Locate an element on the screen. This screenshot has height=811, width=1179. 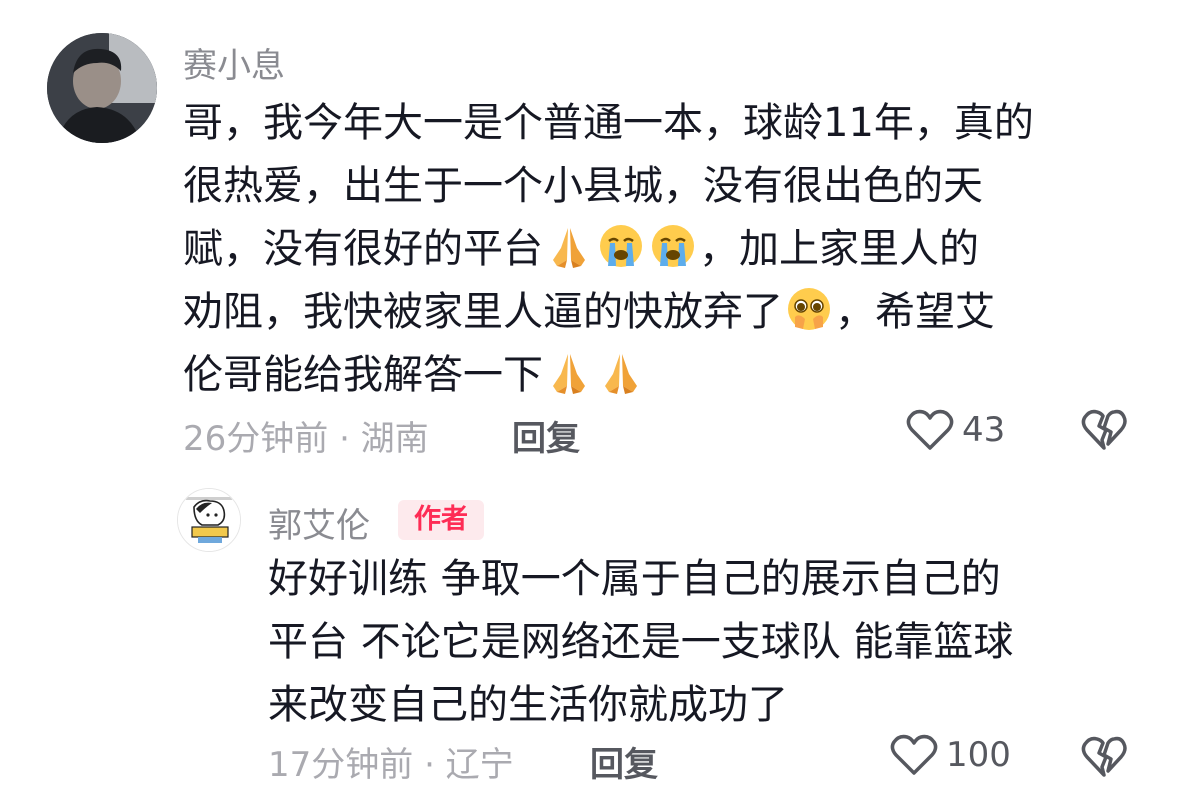
comment-text-segment: 伦哥能给我解答一下 is located at coordinates (363, 375).